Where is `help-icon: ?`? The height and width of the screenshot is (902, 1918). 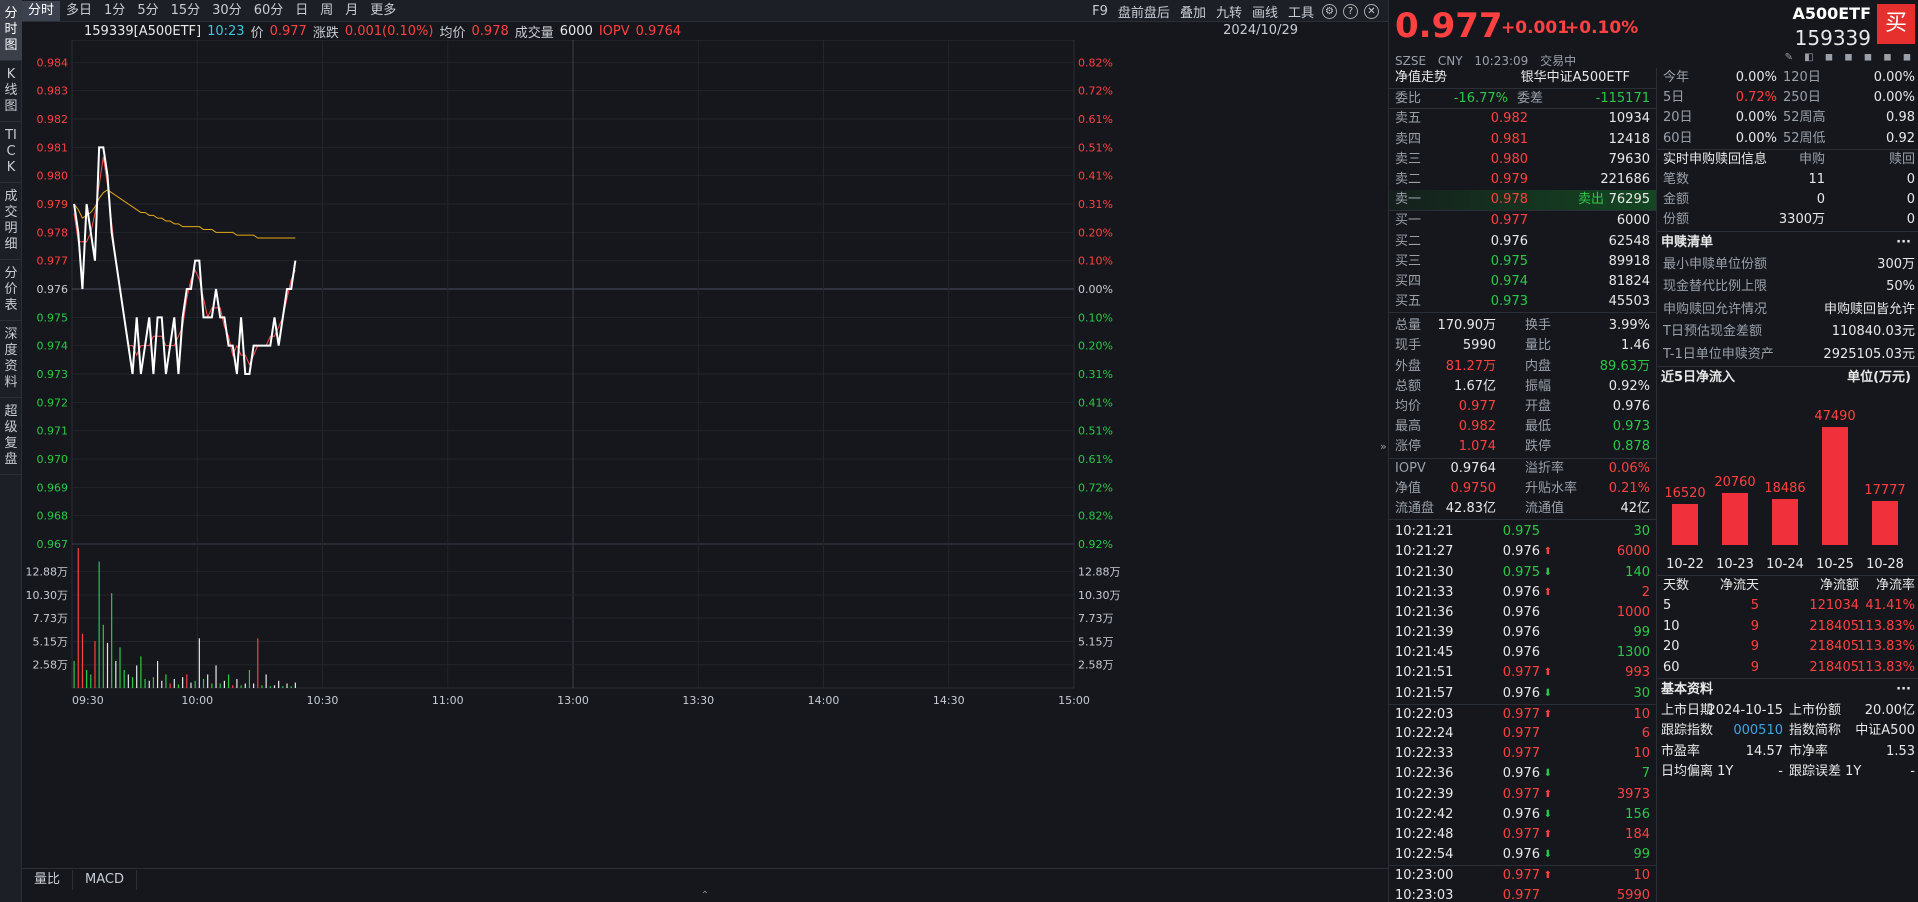 help-icon: ? is located at coordinates (1350, 11).